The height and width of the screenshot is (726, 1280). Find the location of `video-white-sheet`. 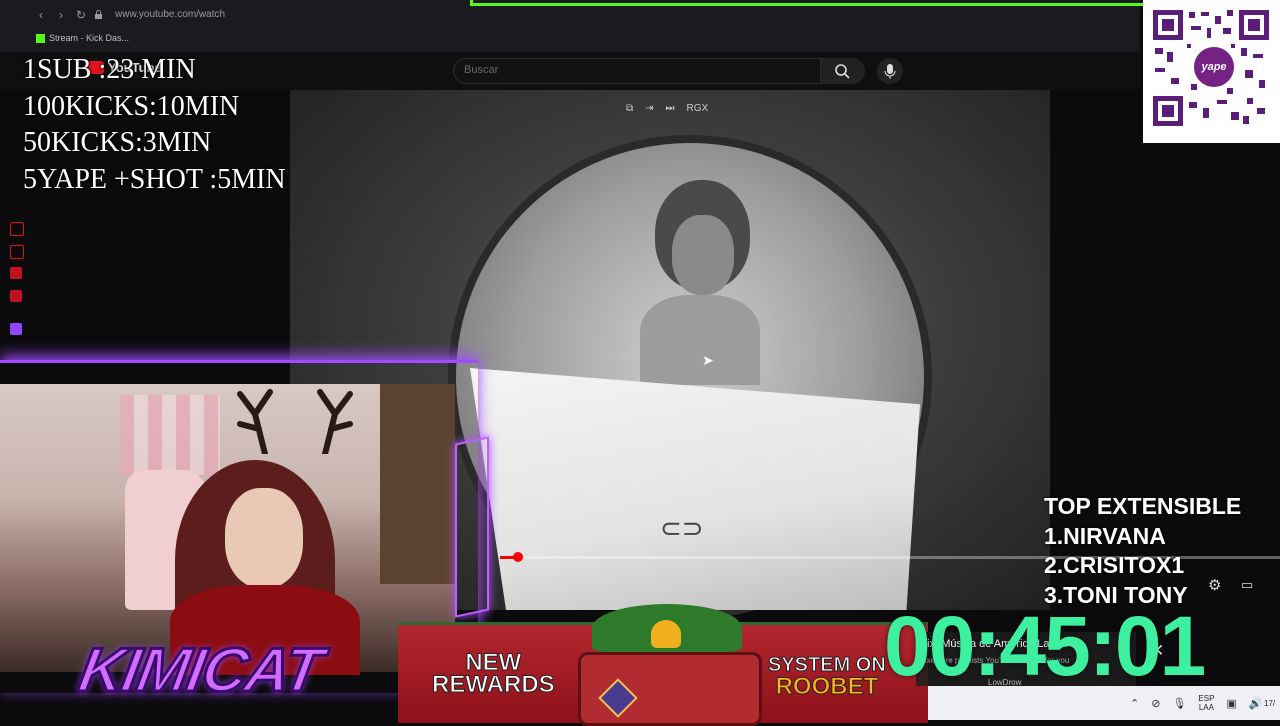

video-white-sheet is located at coordinates (695, 489).